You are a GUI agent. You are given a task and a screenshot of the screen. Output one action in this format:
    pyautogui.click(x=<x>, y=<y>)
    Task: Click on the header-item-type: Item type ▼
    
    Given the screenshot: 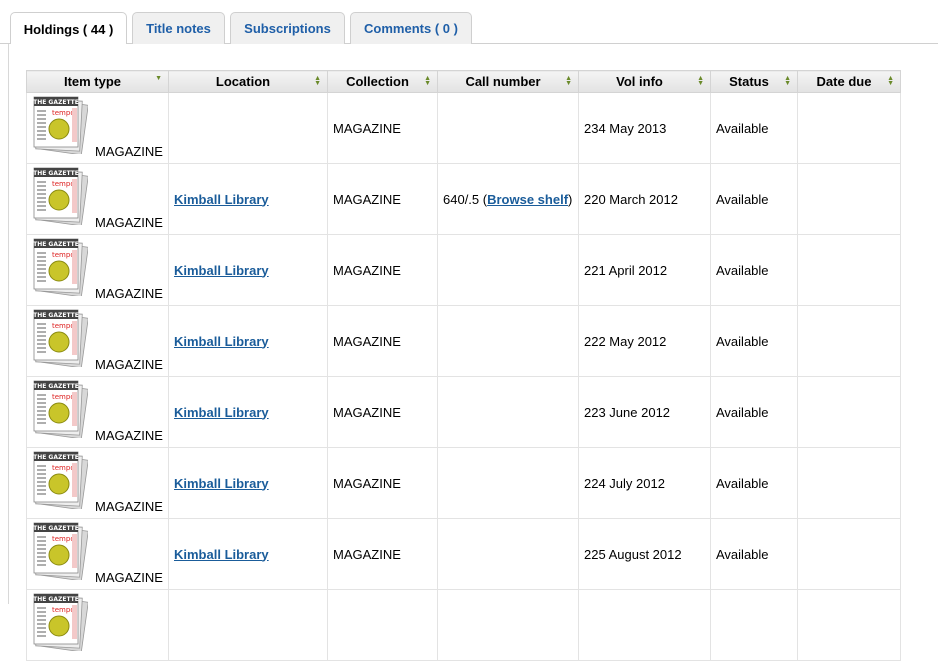 What is the action you would take?
    pyautogui.click(x=97, y=81)
    